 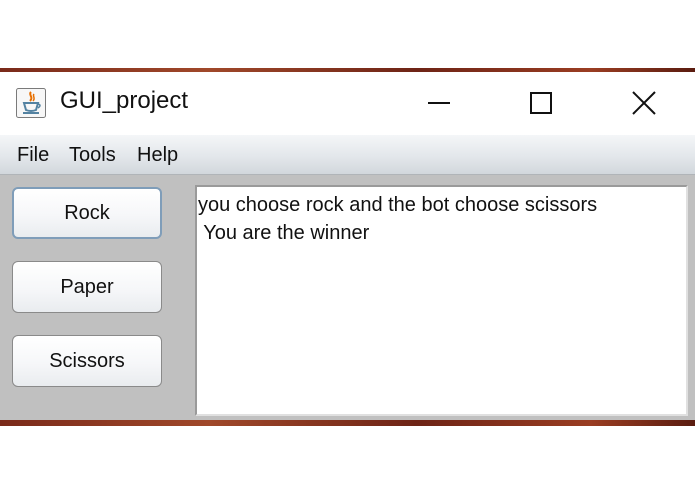 What do you see at coordinates (347, 423) in the screenshot?
I see `desktop-background-bottom` at bounding box center [347, 423].